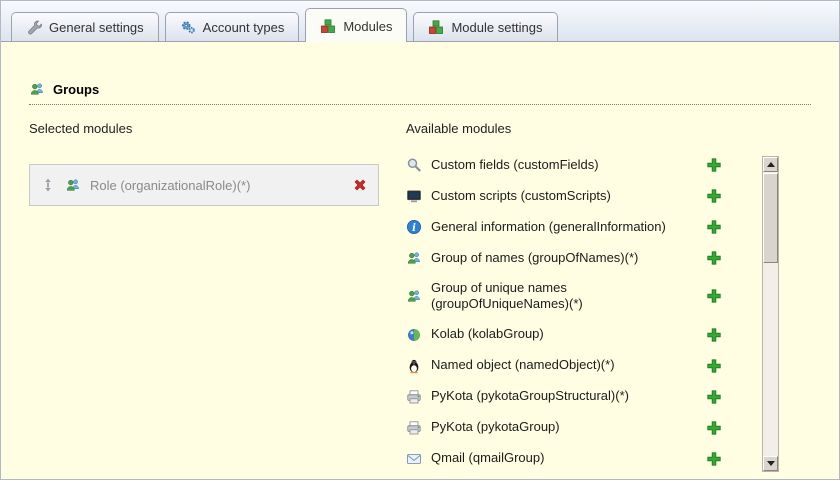 The image size is (840, 481). Describe the element at coordinates (188, 27) in the screenshot. I see `gears-icon` at that location.